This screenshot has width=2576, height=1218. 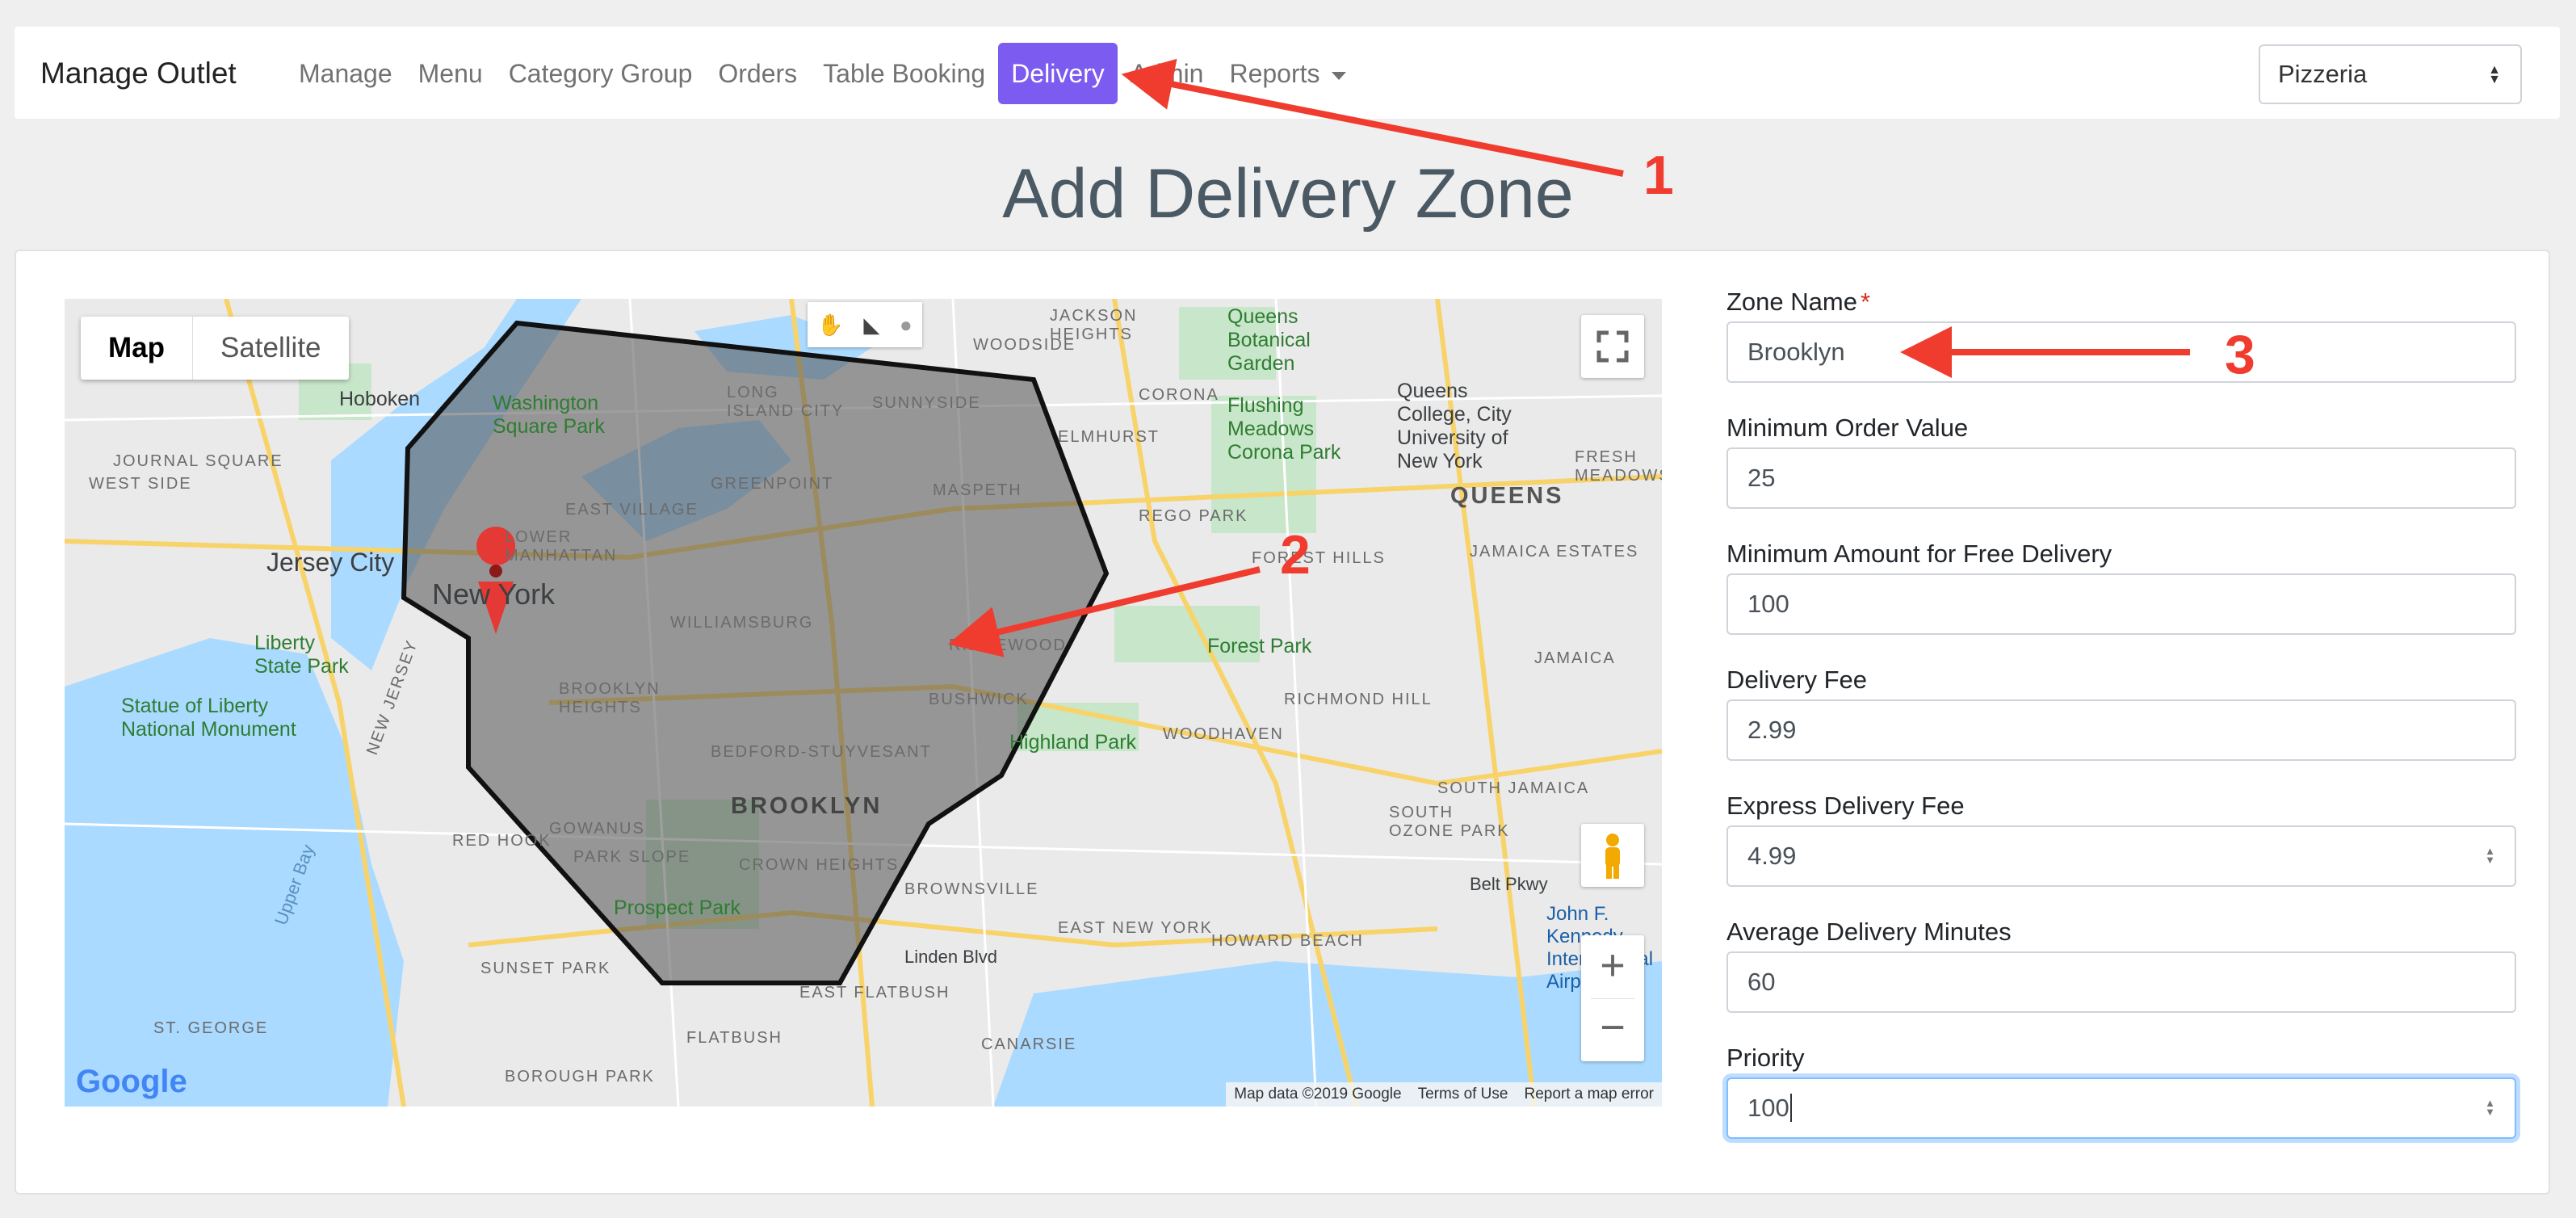 I want to click on express-fee-label: Express Delivery Fee, so click(x=1846, y=806).